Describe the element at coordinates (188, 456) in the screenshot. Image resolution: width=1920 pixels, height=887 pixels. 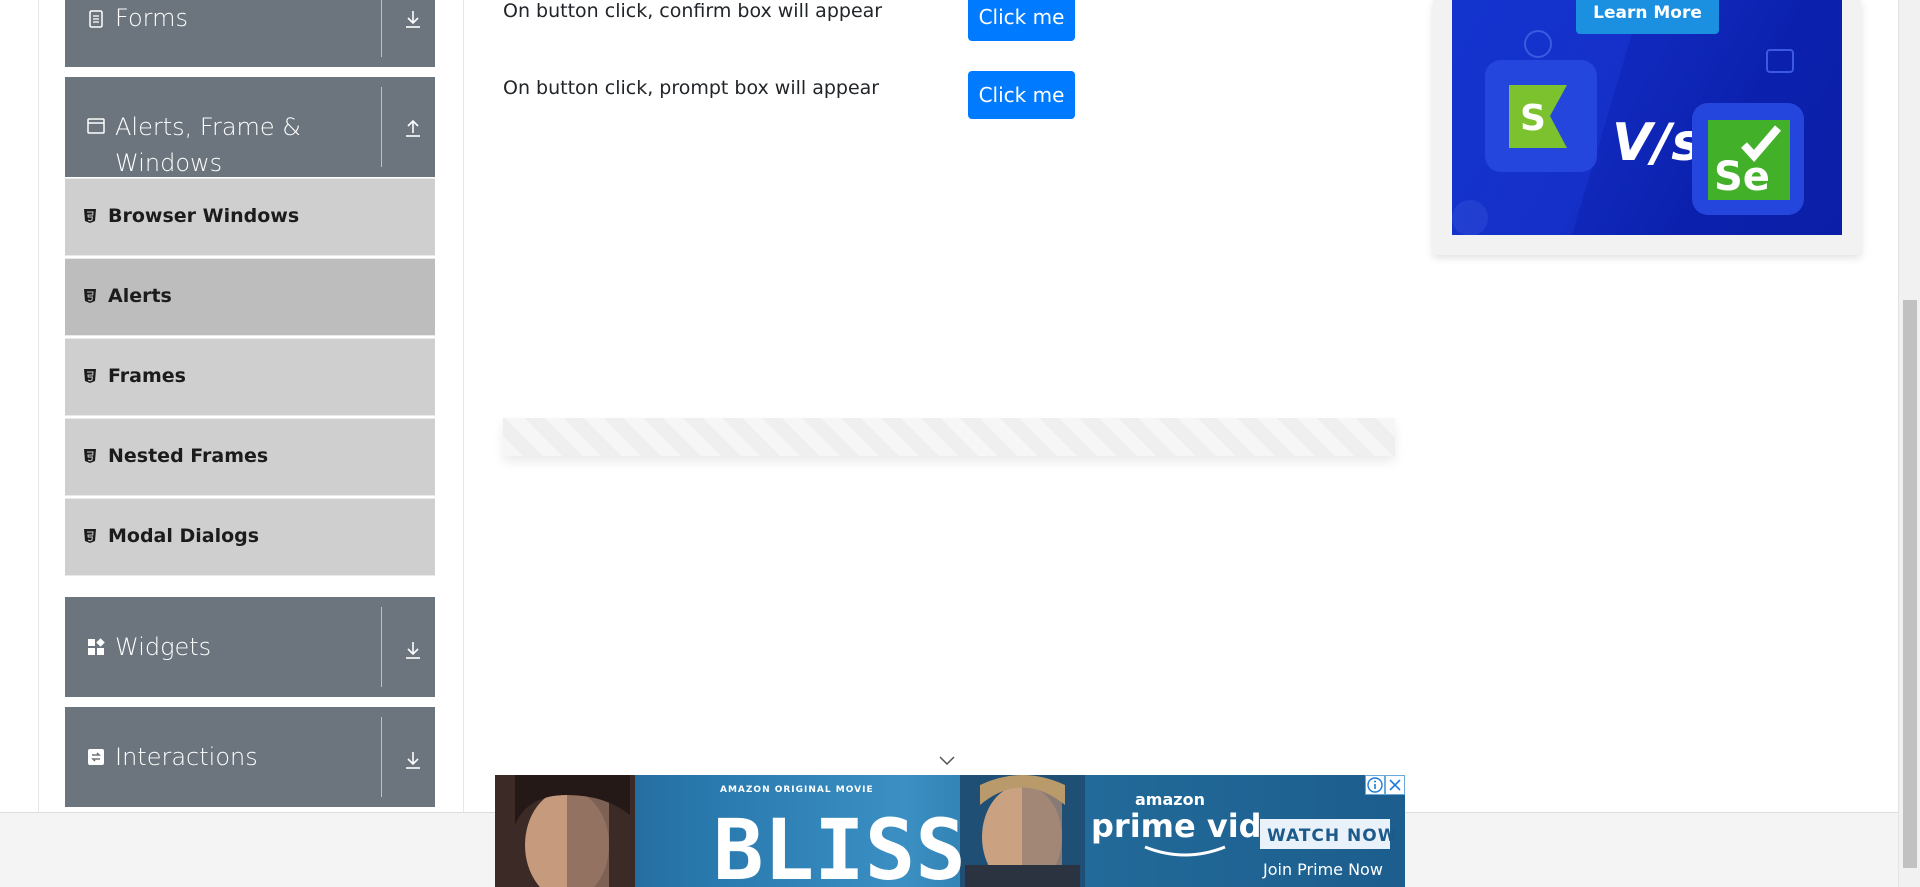
I see `submenu-label: Nested Frames` at that location.